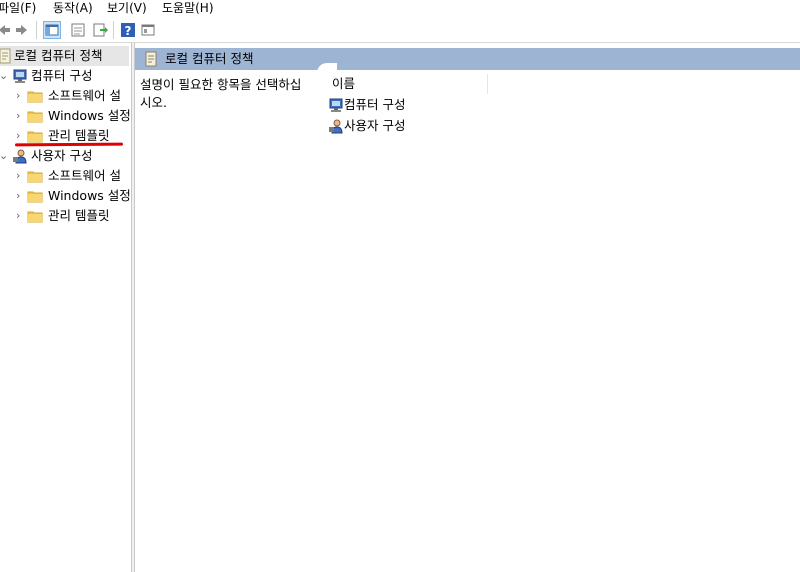 This screenshot has width=800, height=572. What do you see at coordinates (73, 8) in the screenshot?
I see `menu-action: 동작(A)` at bounding box center [73, 8].